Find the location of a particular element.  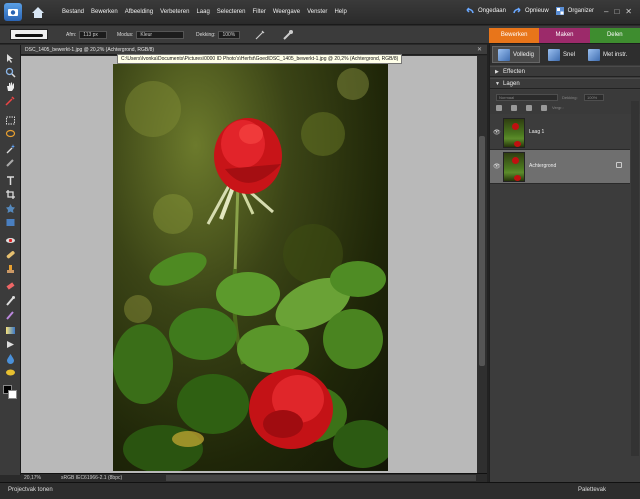

eraser-tool-icon is located at coordinates (10, 286).